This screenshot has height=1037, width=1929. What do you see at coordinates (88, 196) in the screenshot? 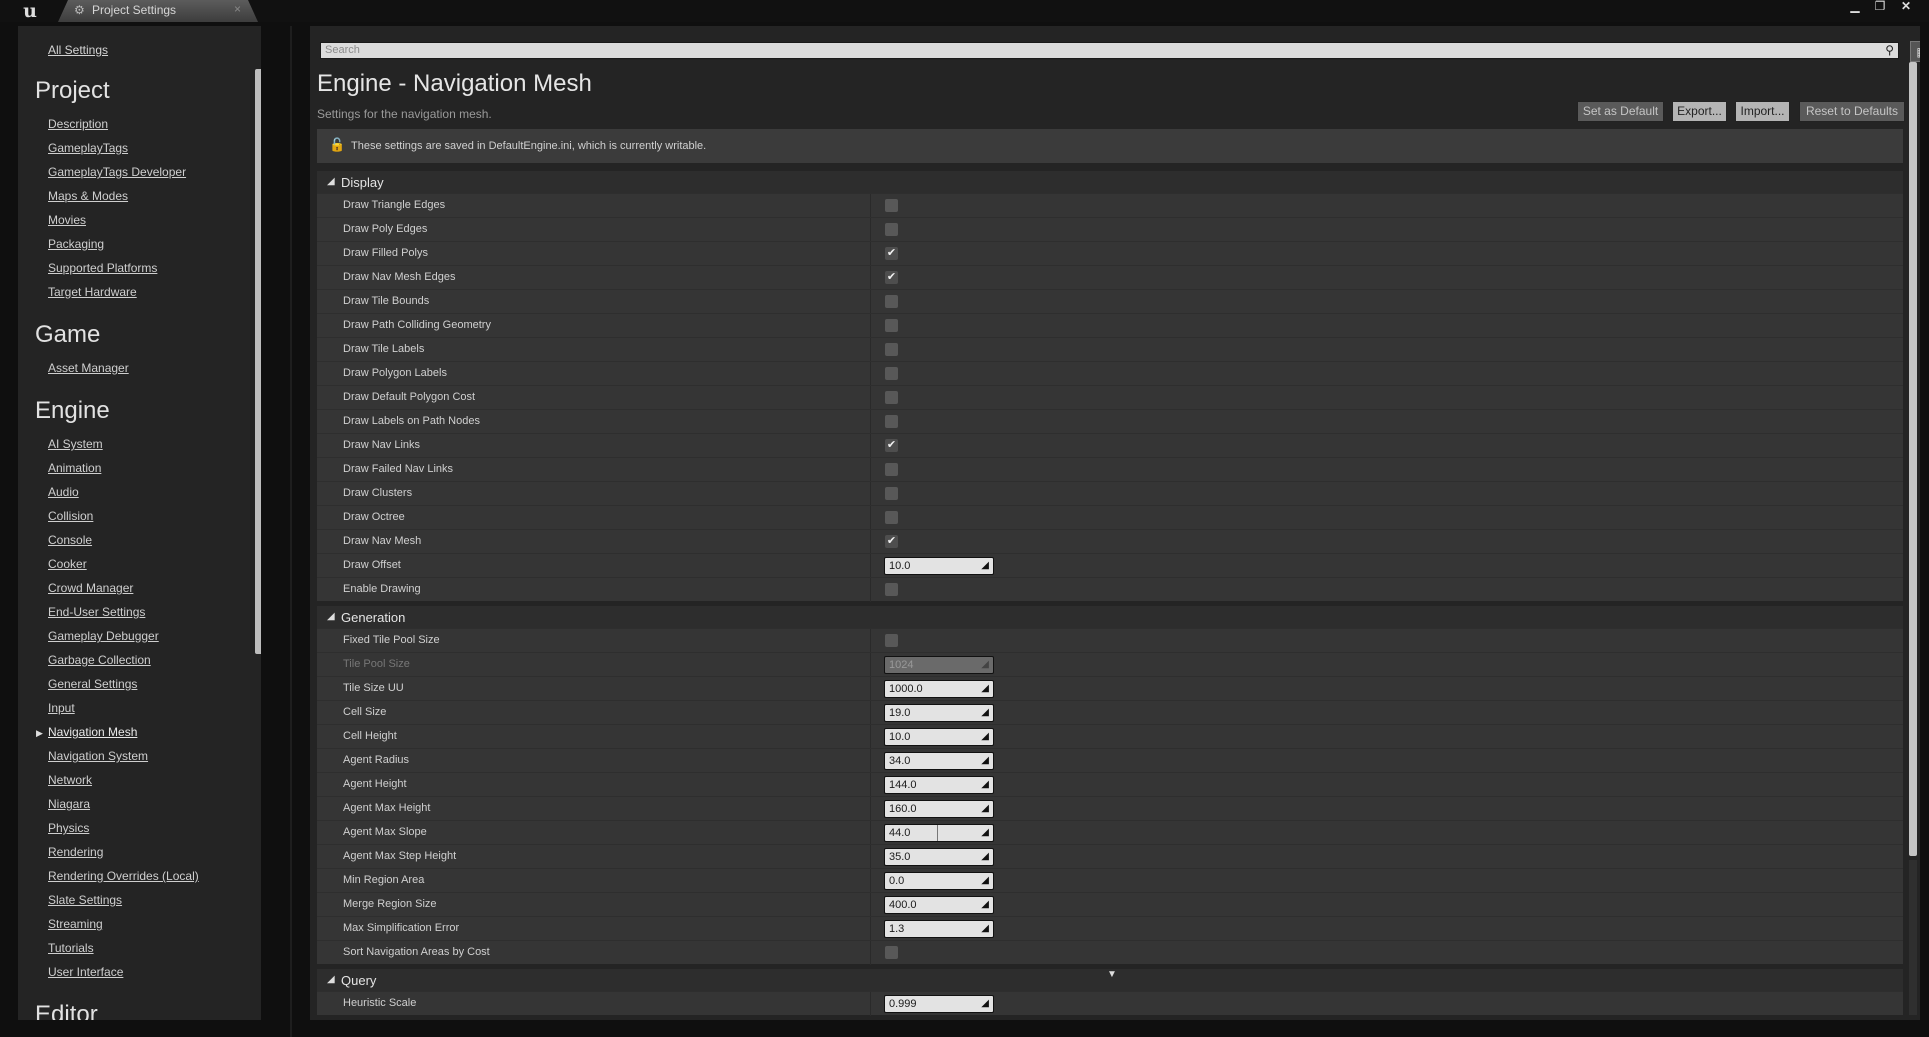
I see `sidebar-item-maps-modes: Maps & Modes` at bounding box center [88, 196].